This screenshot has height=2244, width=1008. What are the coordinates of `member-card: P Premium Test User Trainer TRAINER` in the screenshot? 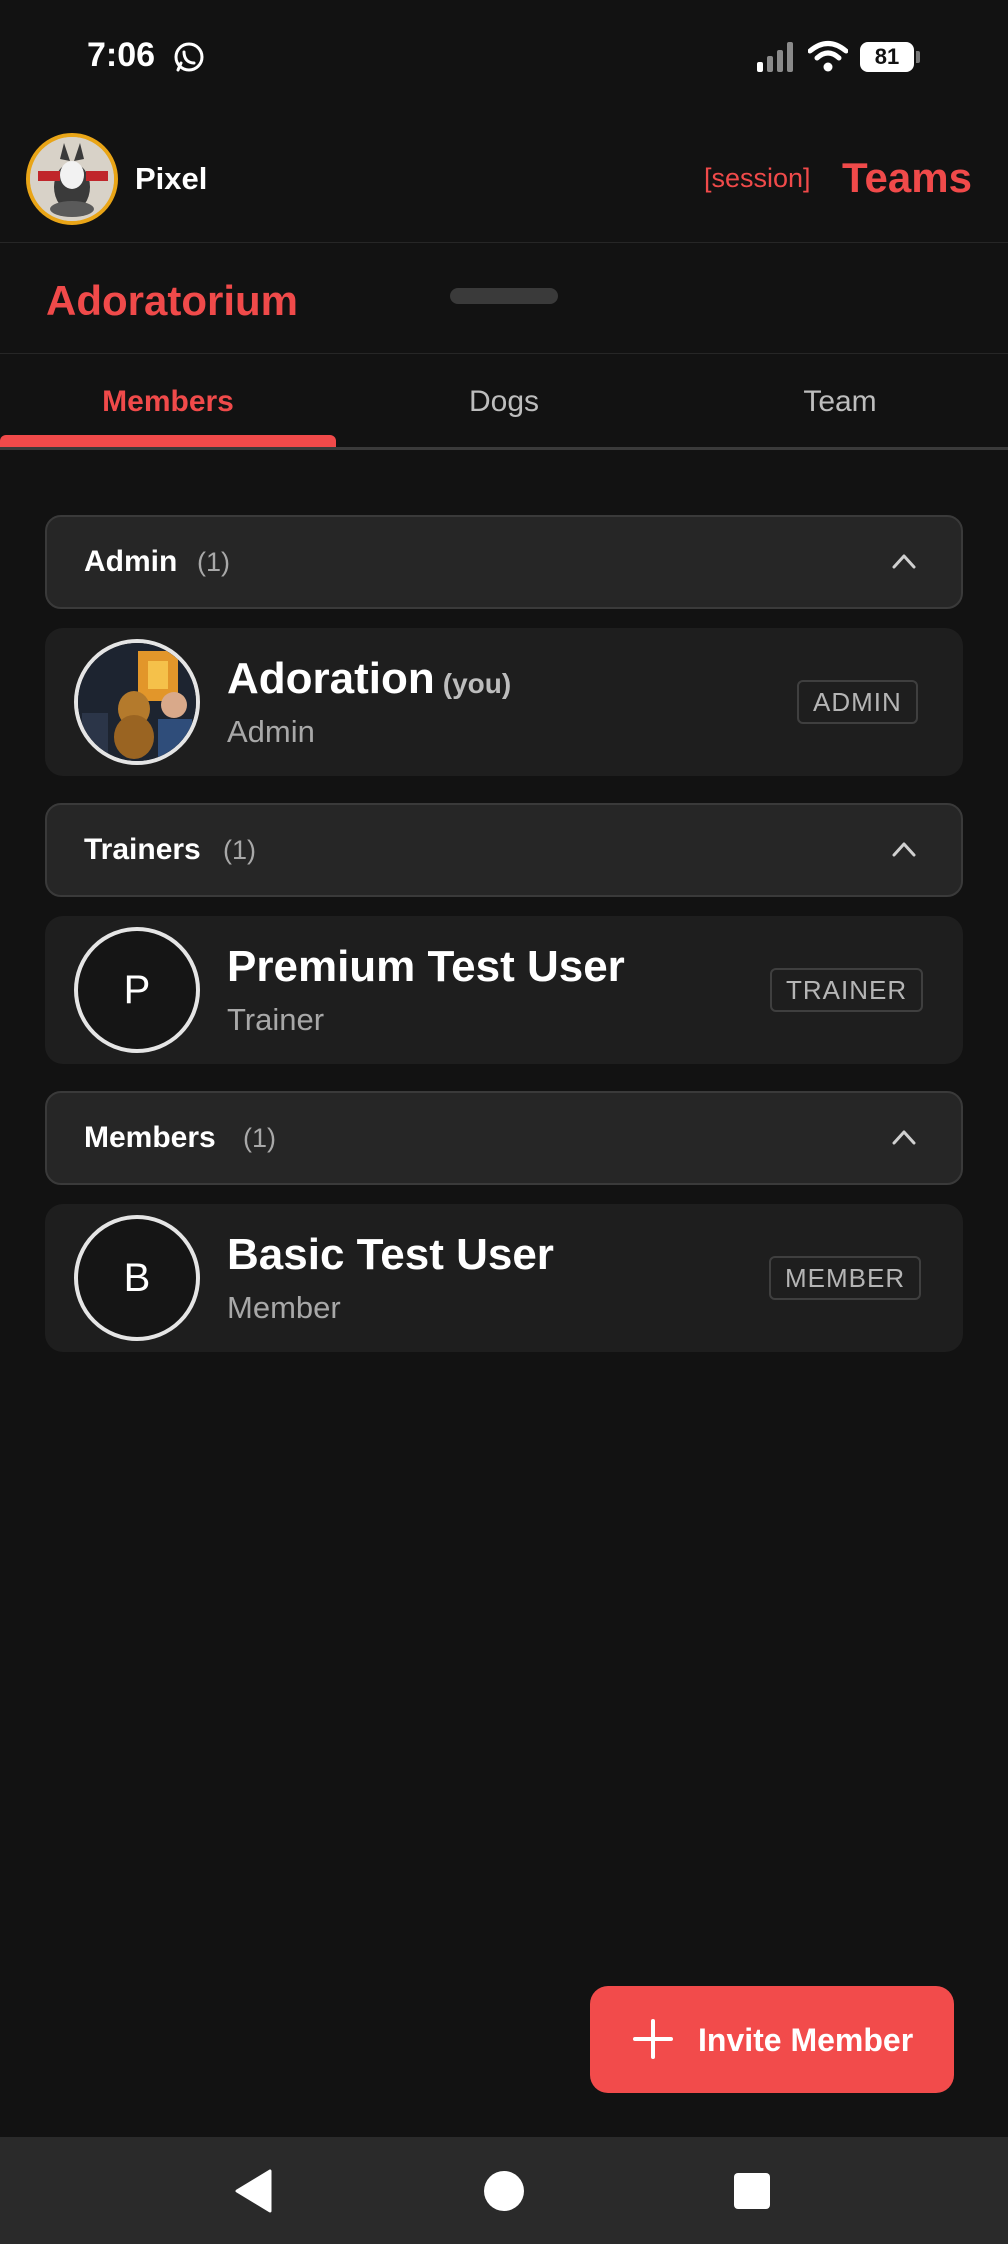 It's located at (504, 990).